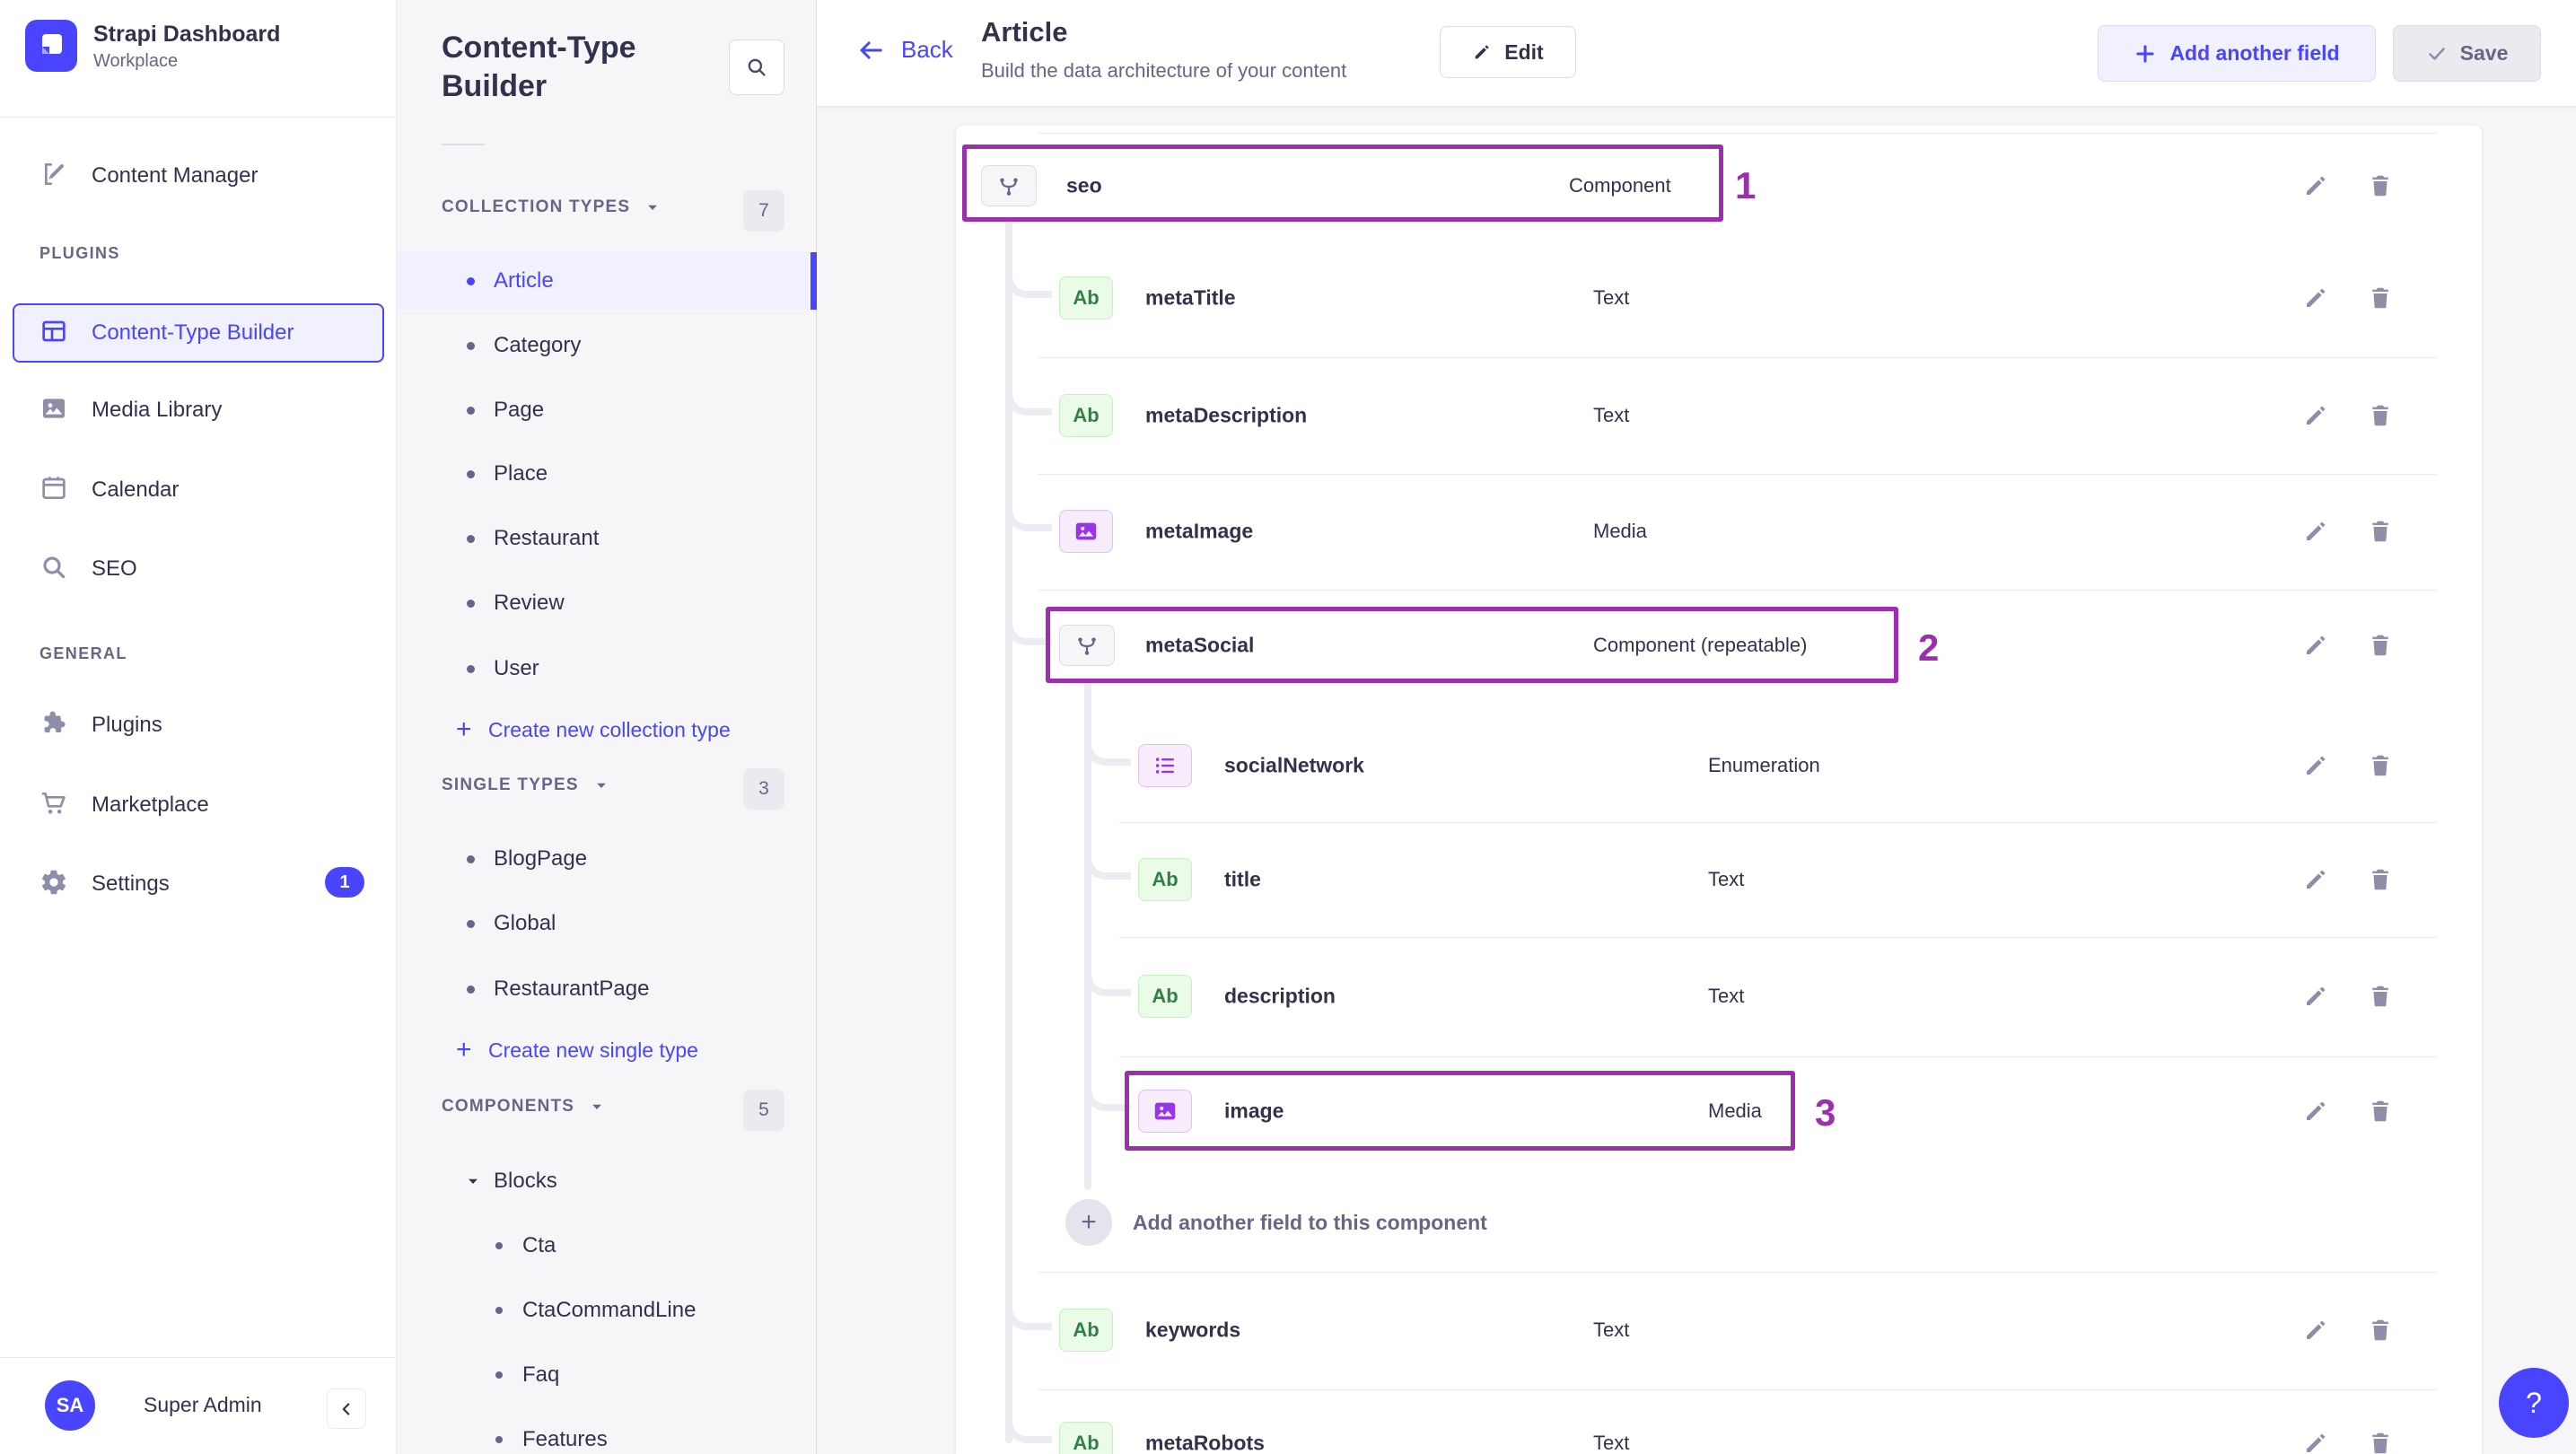 The image size is (2576, 1454). I want to click on sidebar-item-content-type-builder: Content-Type Builder, so click(198, 333).